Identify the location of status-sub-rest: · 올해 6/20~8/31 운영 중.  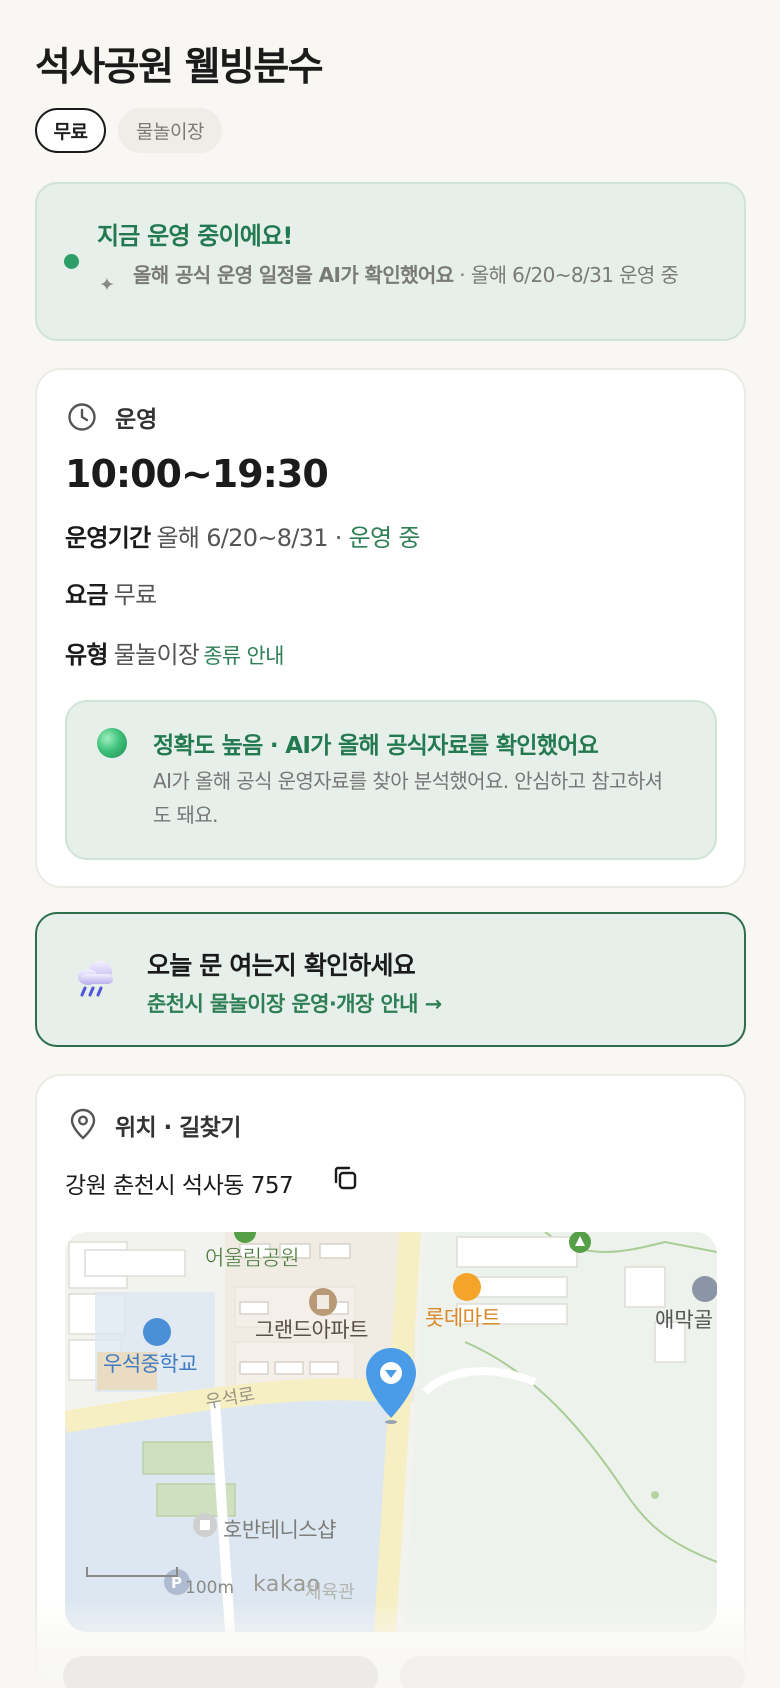
(566, 275).